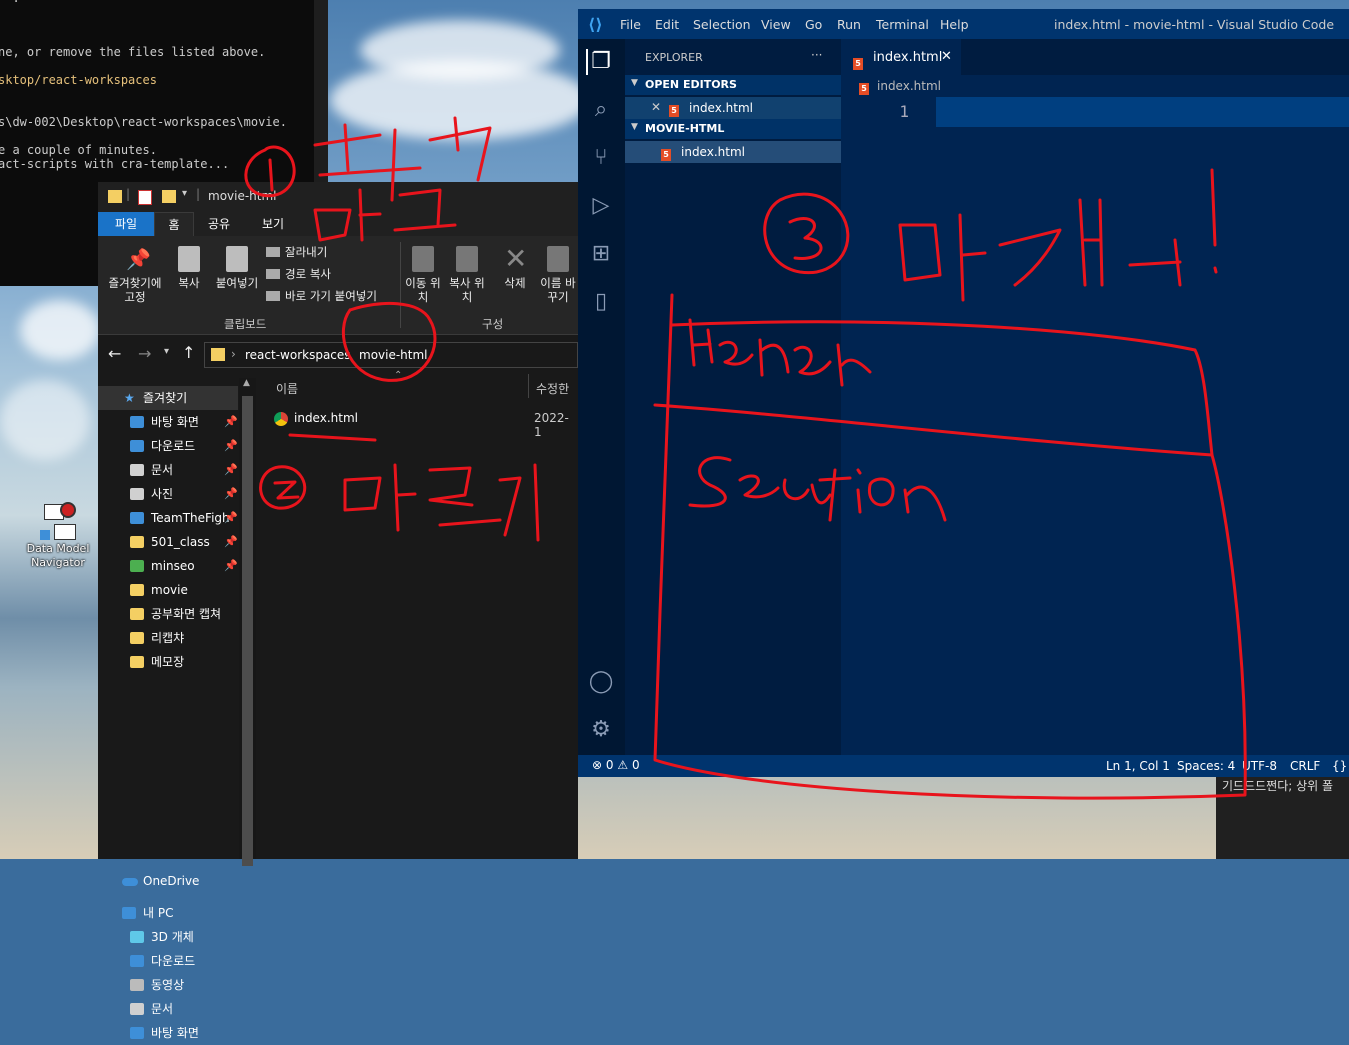 The width and height of the screenshot is (1349, 1045). What do you see at coordinates (286, 490) in the screenshot?
I see `annotation-two-stroke` at bounding box center [286, 490].